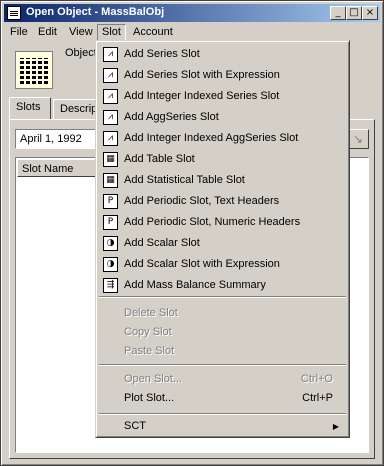  I want to click on paste-slot-item: Paste Slot, so click(222, 351).